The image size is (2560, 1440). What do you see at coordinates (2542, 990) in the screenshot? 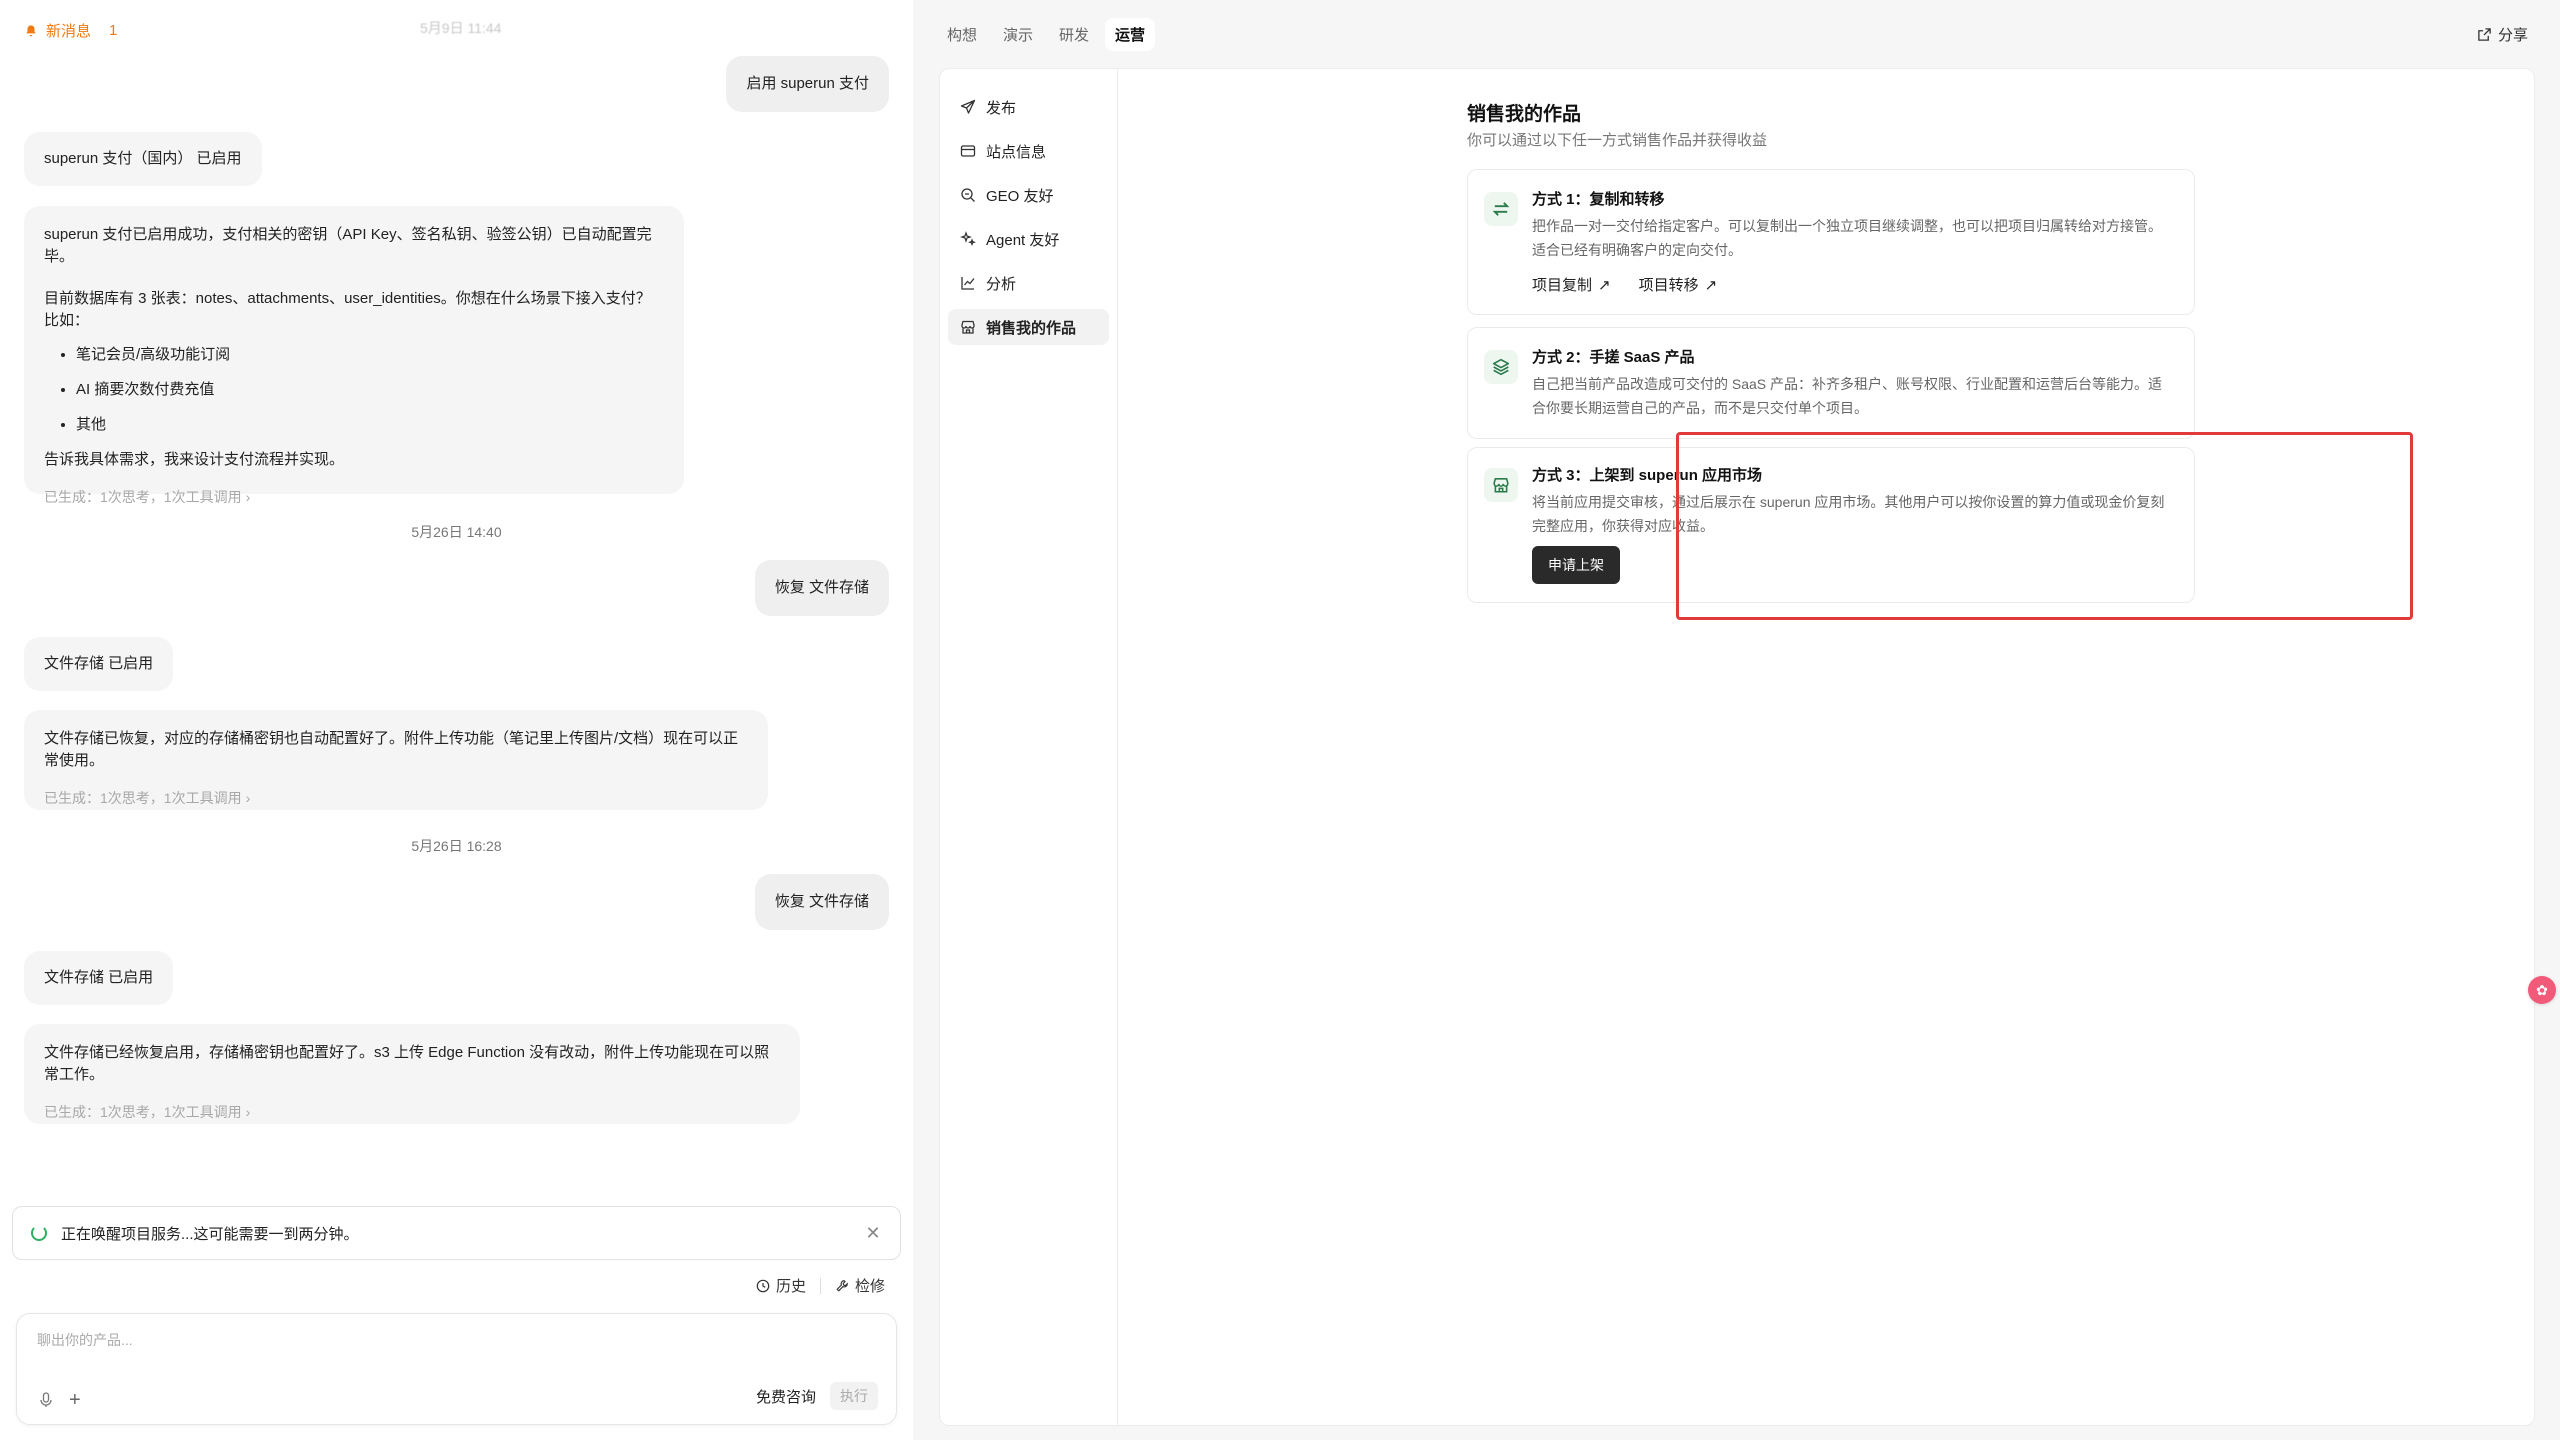
I see `assistant-badge-icon: ✿` at bounding box center [2542, 990].